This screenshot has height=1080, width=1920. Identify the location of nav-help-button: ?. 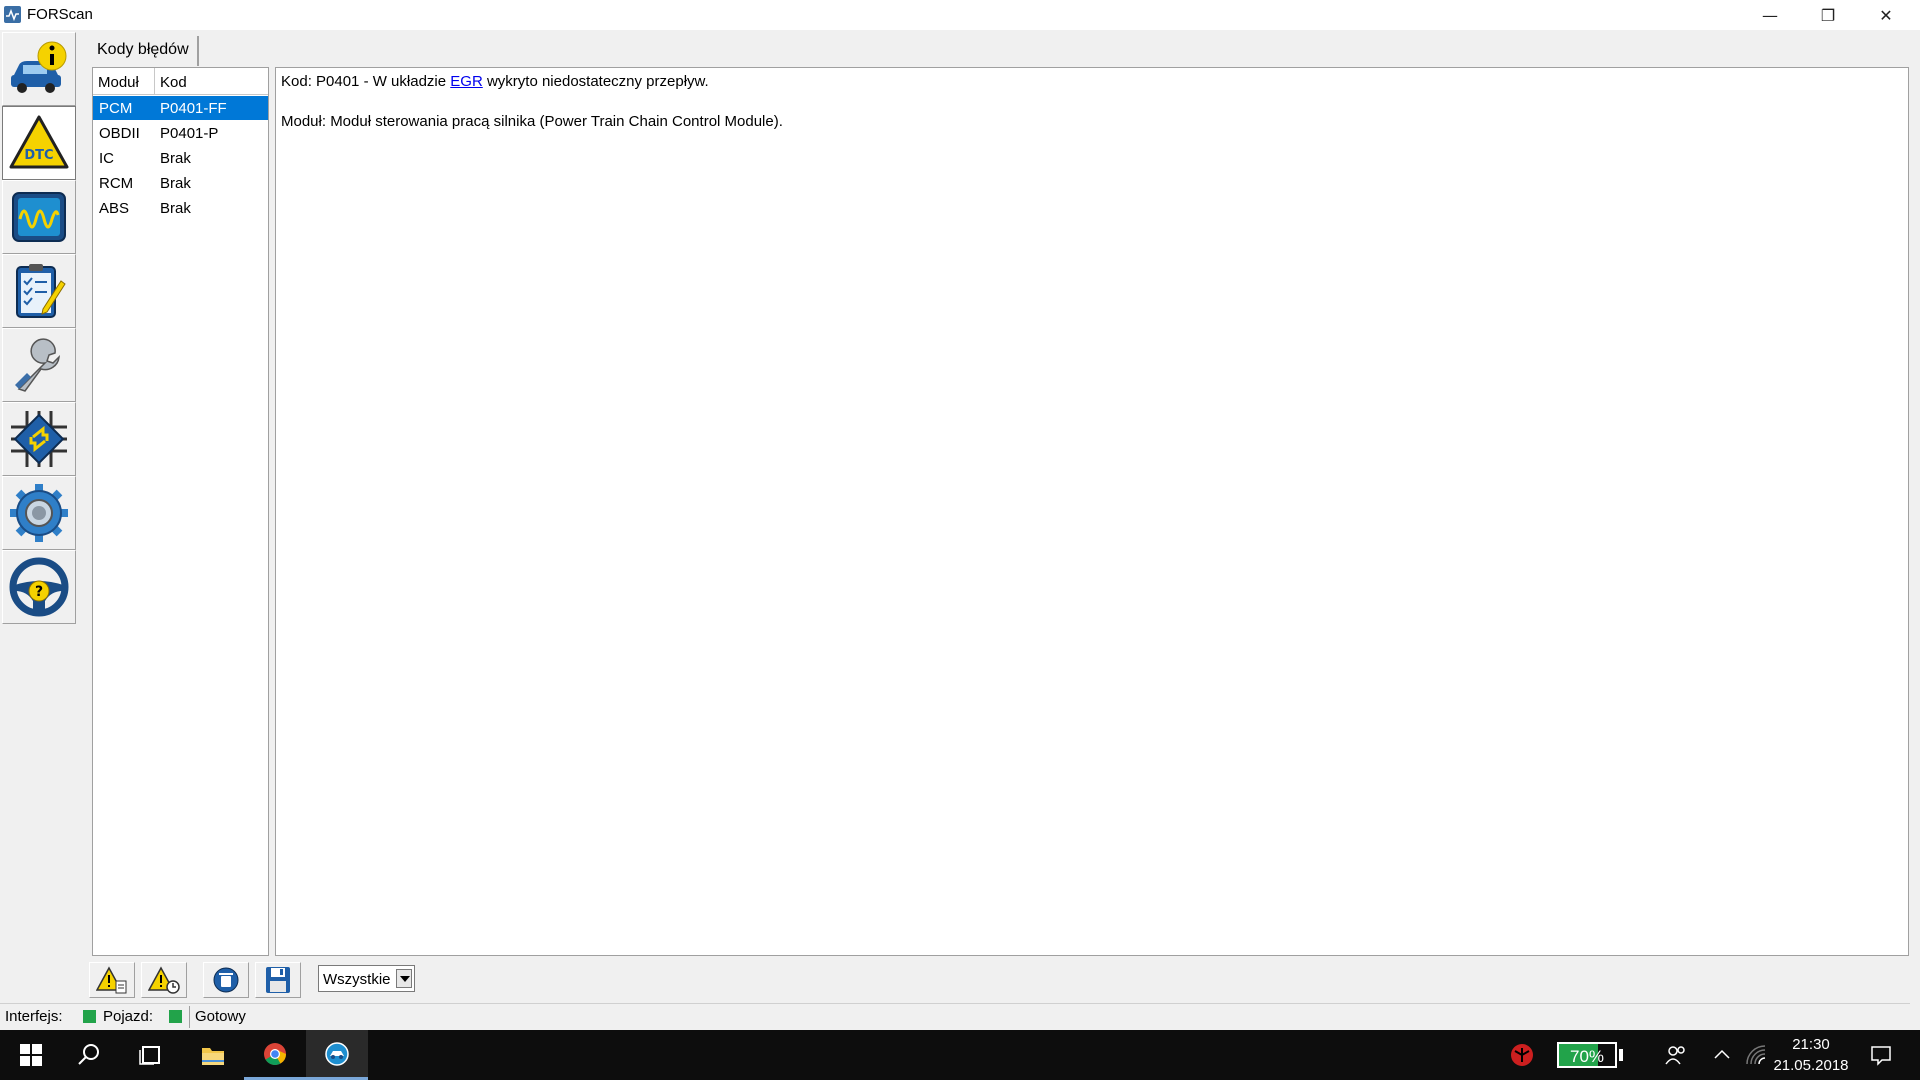
(39, 587).